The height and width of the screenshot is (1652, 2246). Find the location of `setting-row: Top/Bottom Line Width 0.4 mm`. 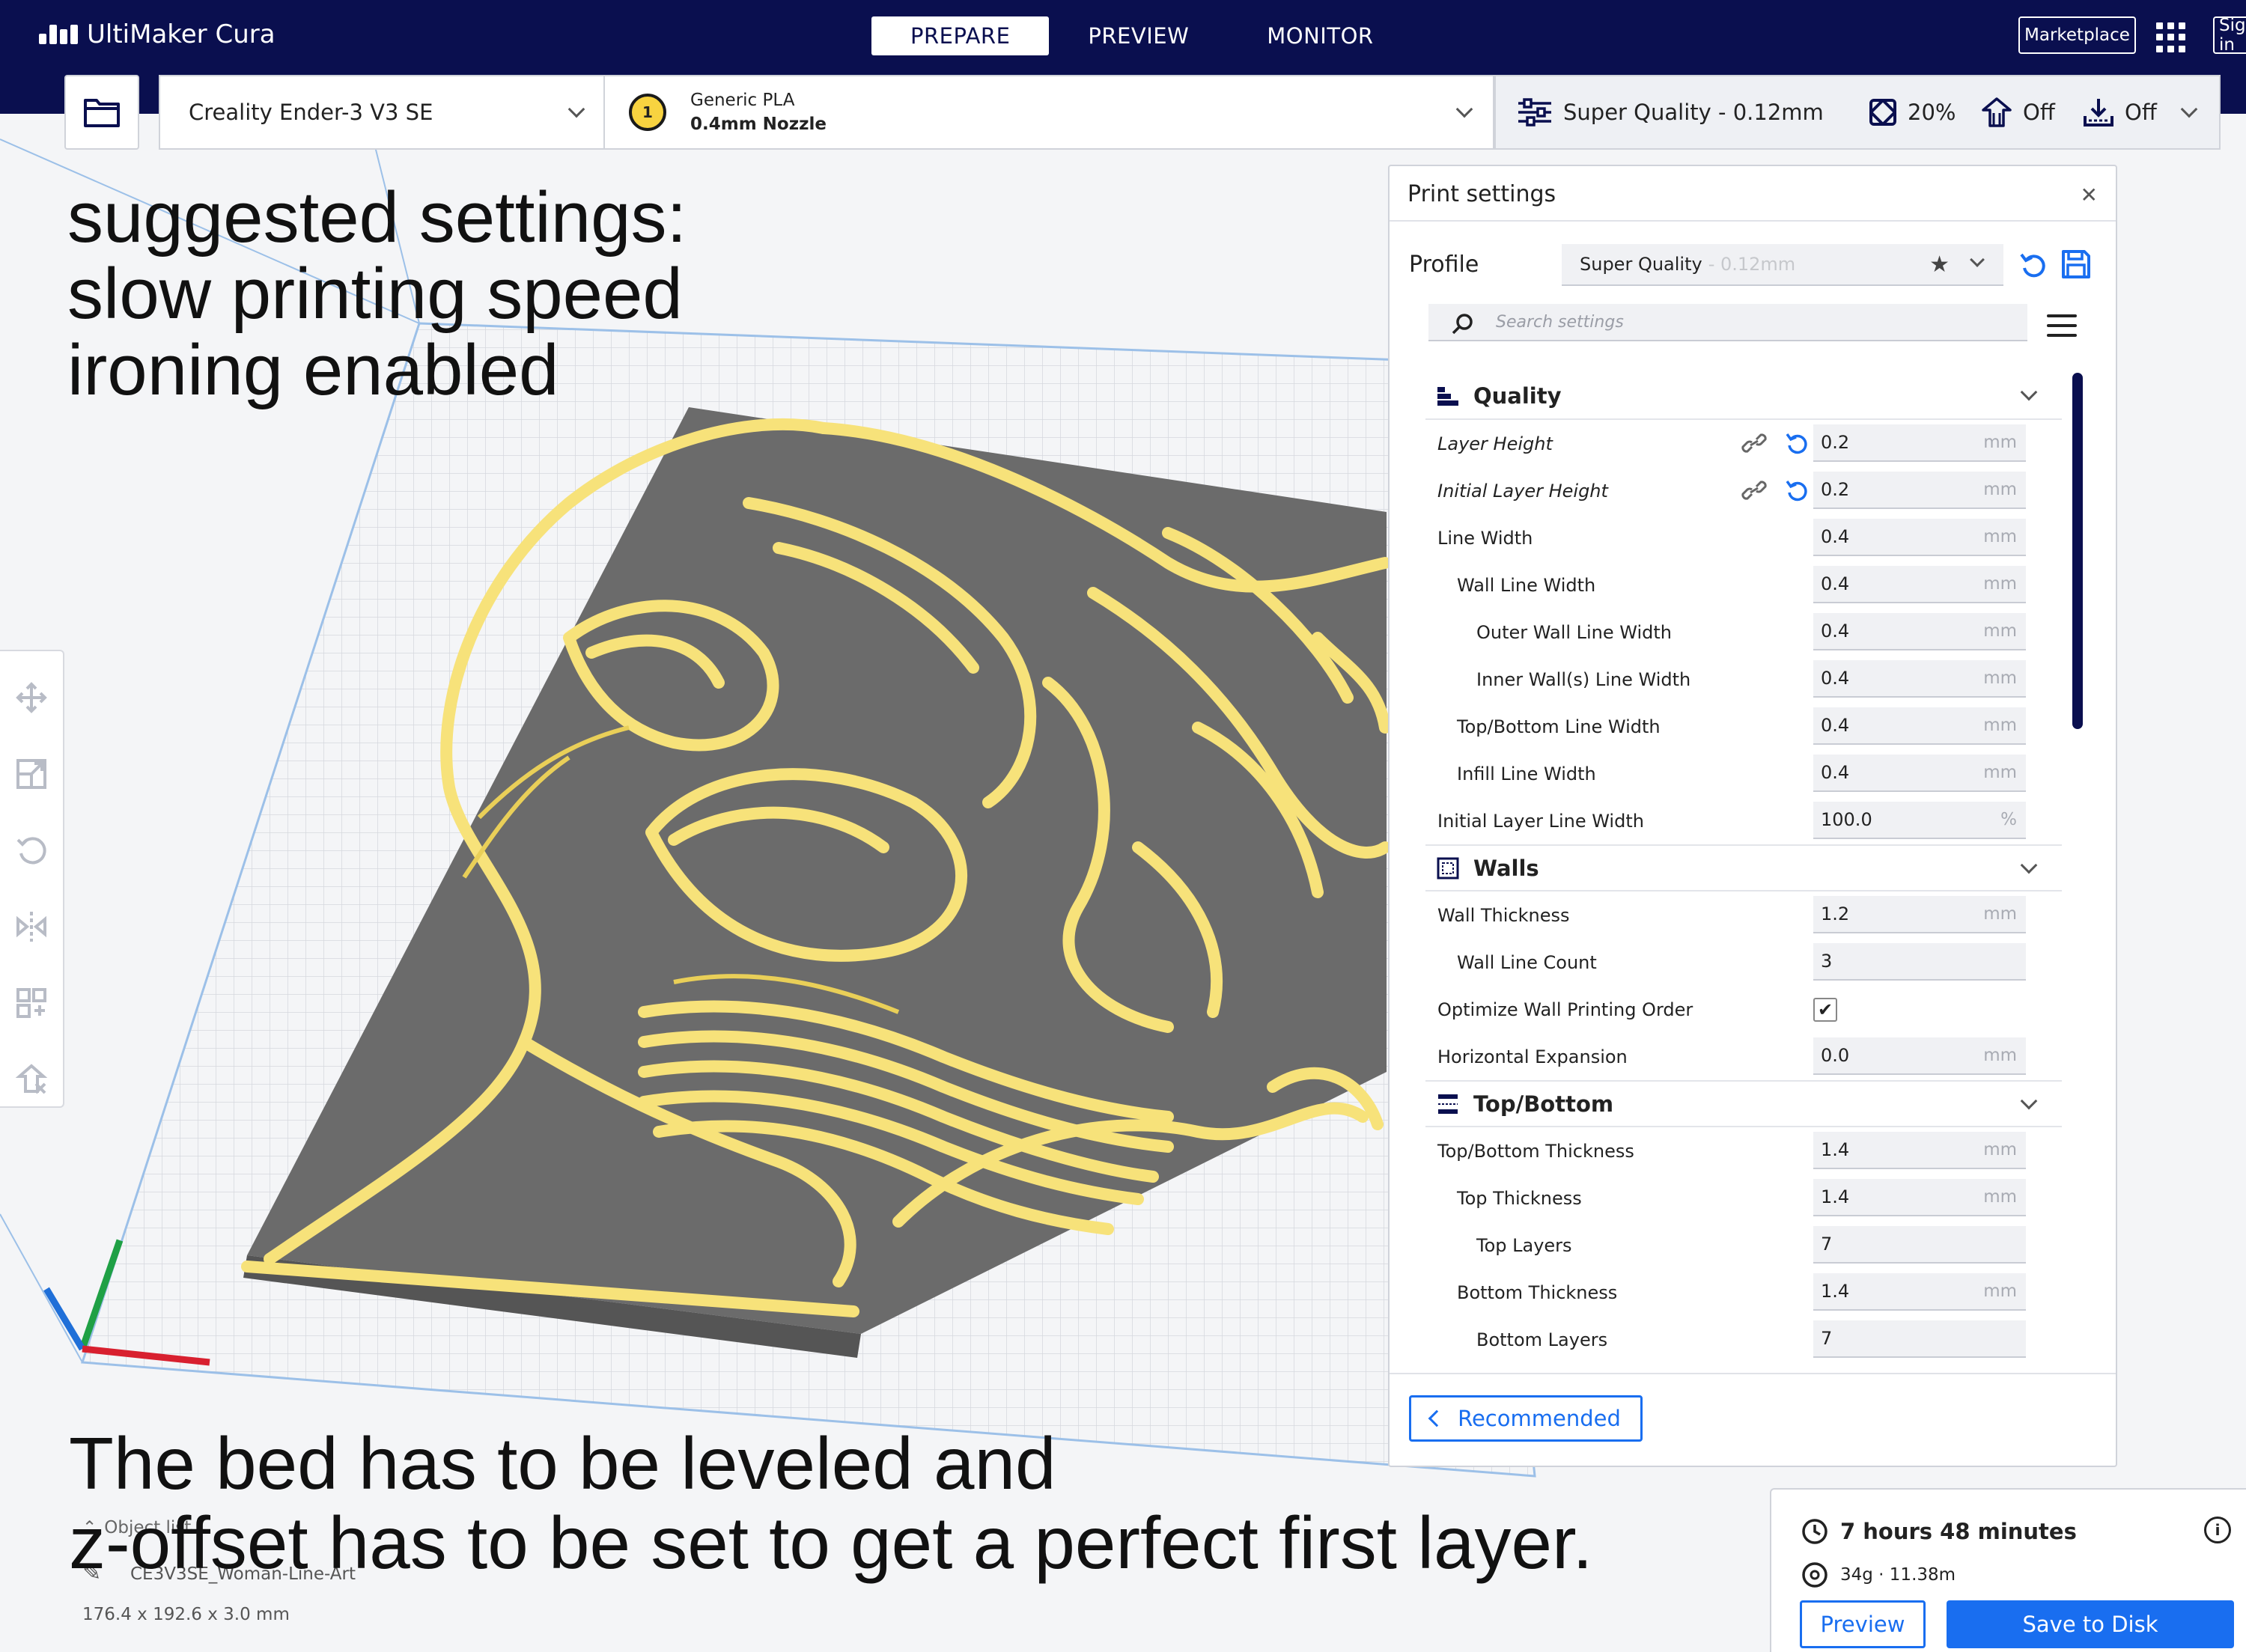

setting-row: Top/Bottom Line Width 0.4 mm is located at coordinates (1743, 726).